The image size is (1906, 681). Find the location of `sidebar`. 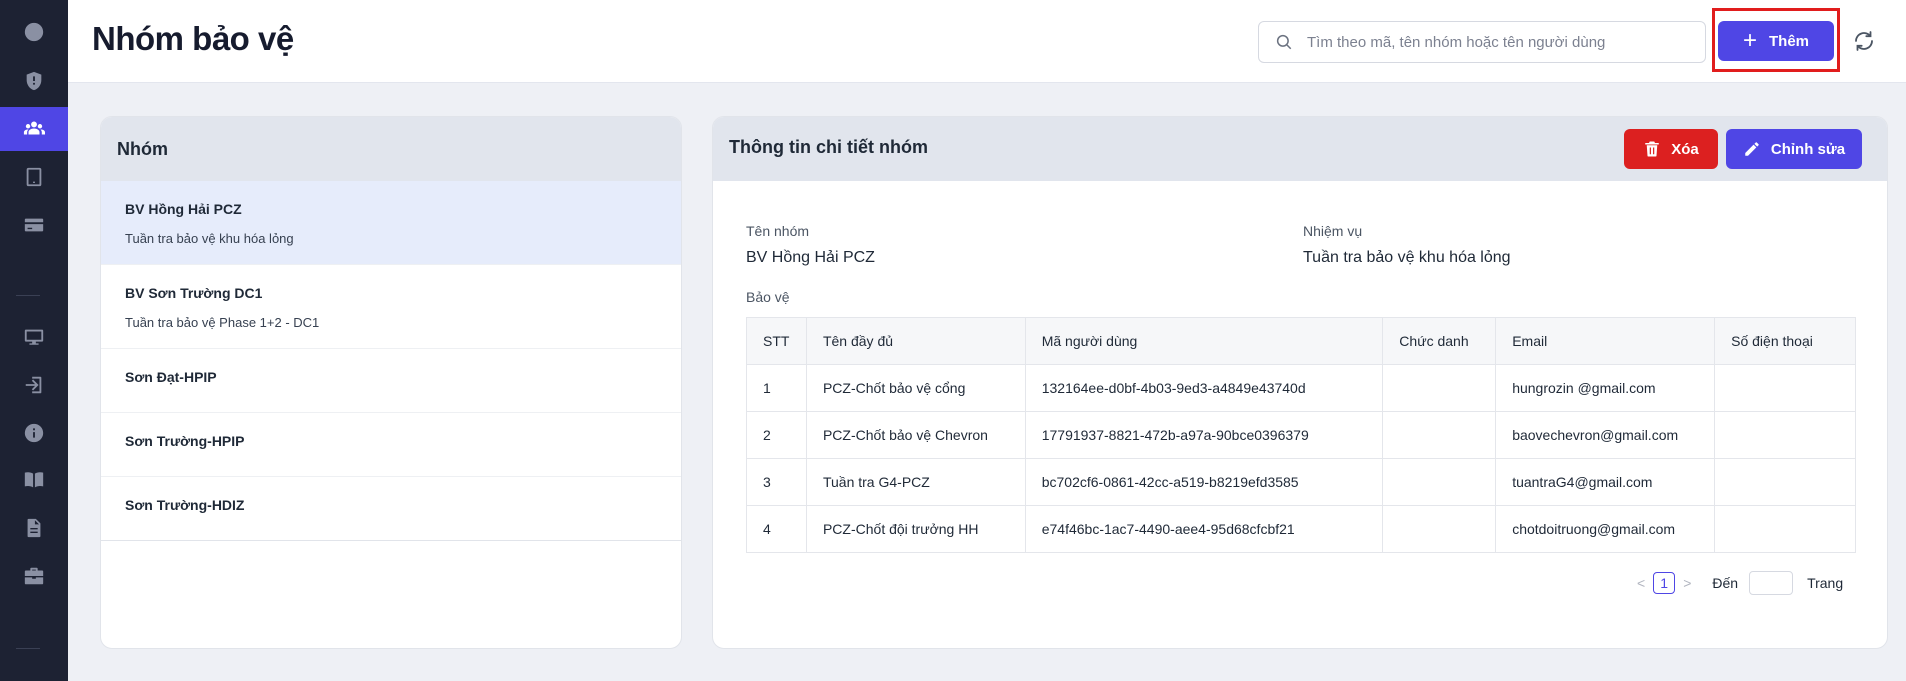

sidebar is located at coordinates (34, 340).